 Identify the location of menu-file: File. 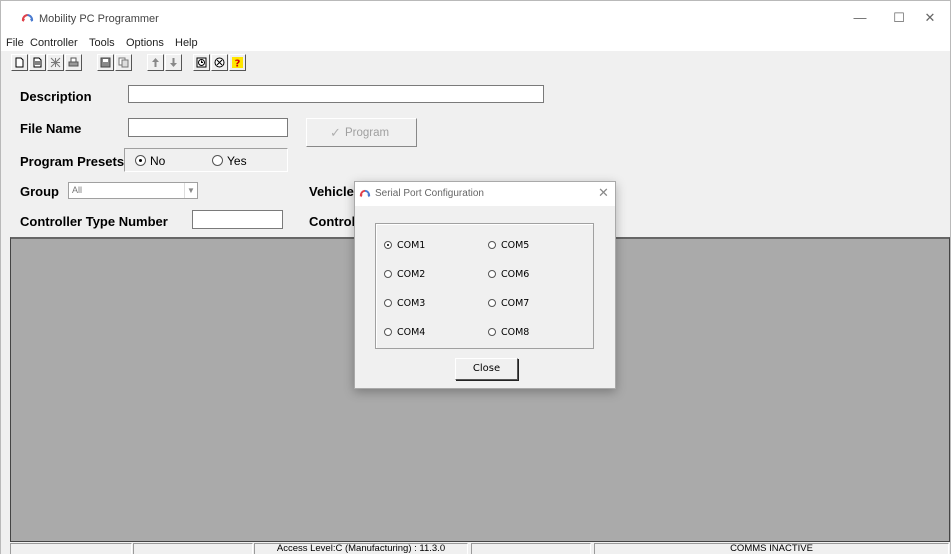
(15, 43).